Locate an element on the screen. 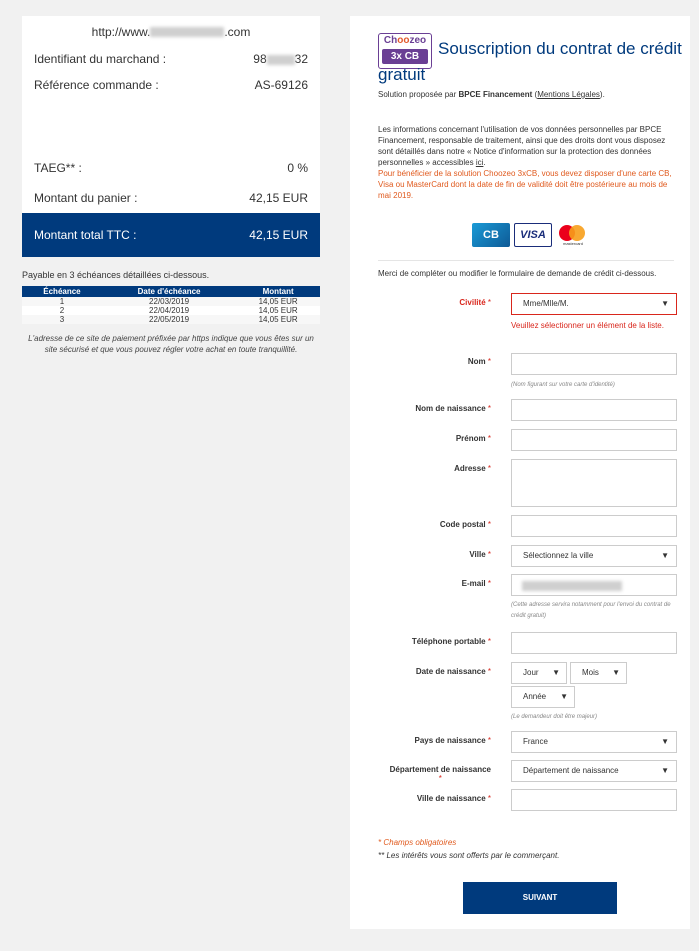  city-select: Sélectionnez la ville ▼ is located at coordinates (594, 556).